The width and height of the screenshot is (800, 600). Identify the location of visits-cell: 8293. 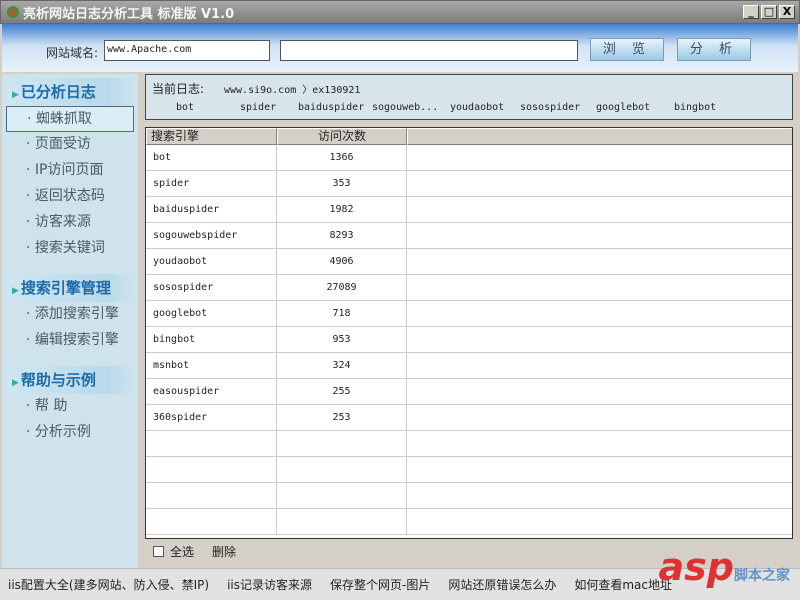
(342, 235).